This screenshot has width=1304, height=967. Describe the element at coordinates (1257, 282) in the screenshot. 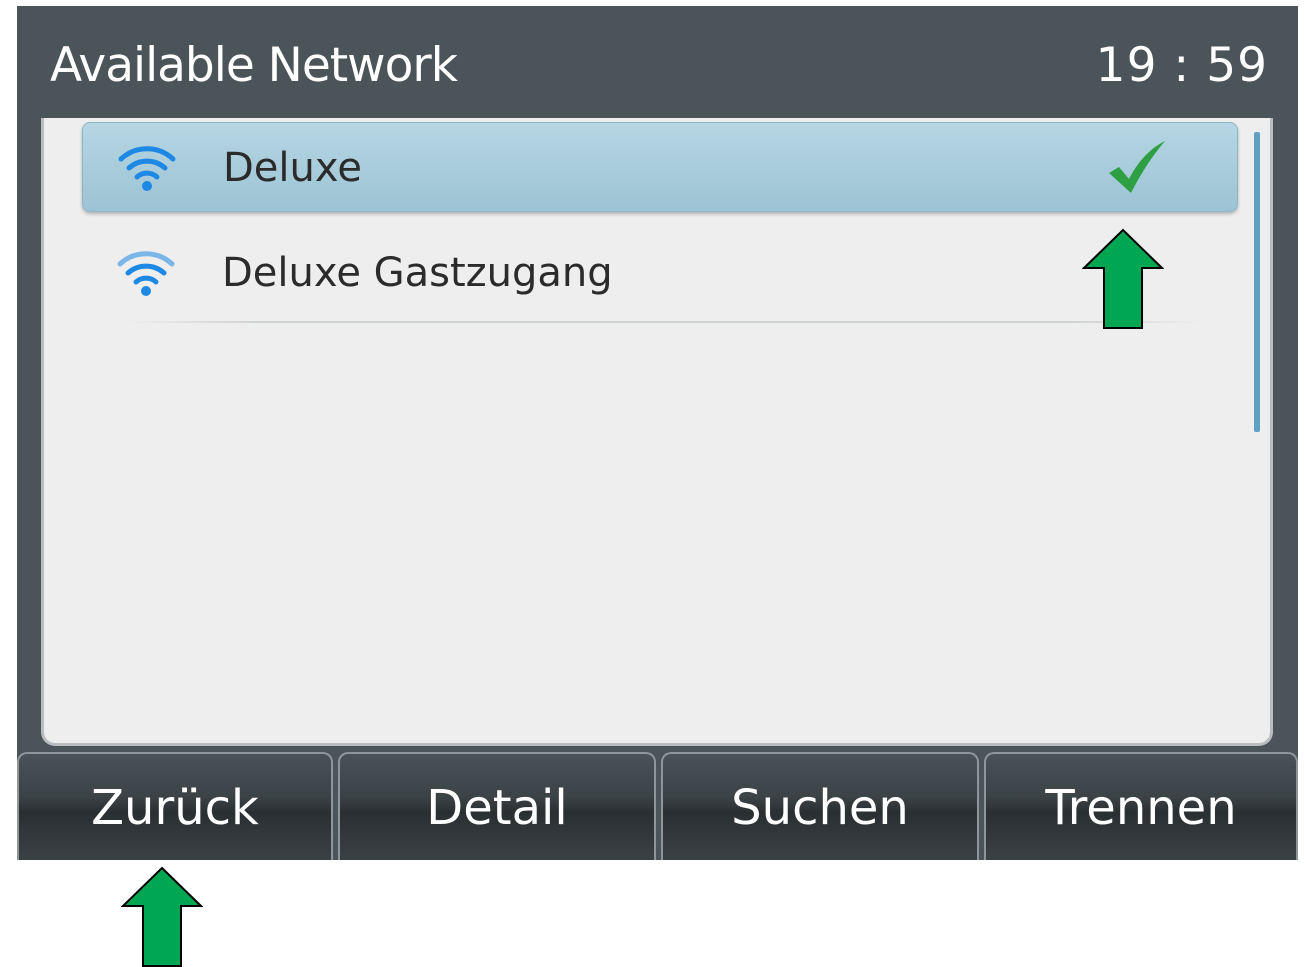

I see `scrollbar` at that location.